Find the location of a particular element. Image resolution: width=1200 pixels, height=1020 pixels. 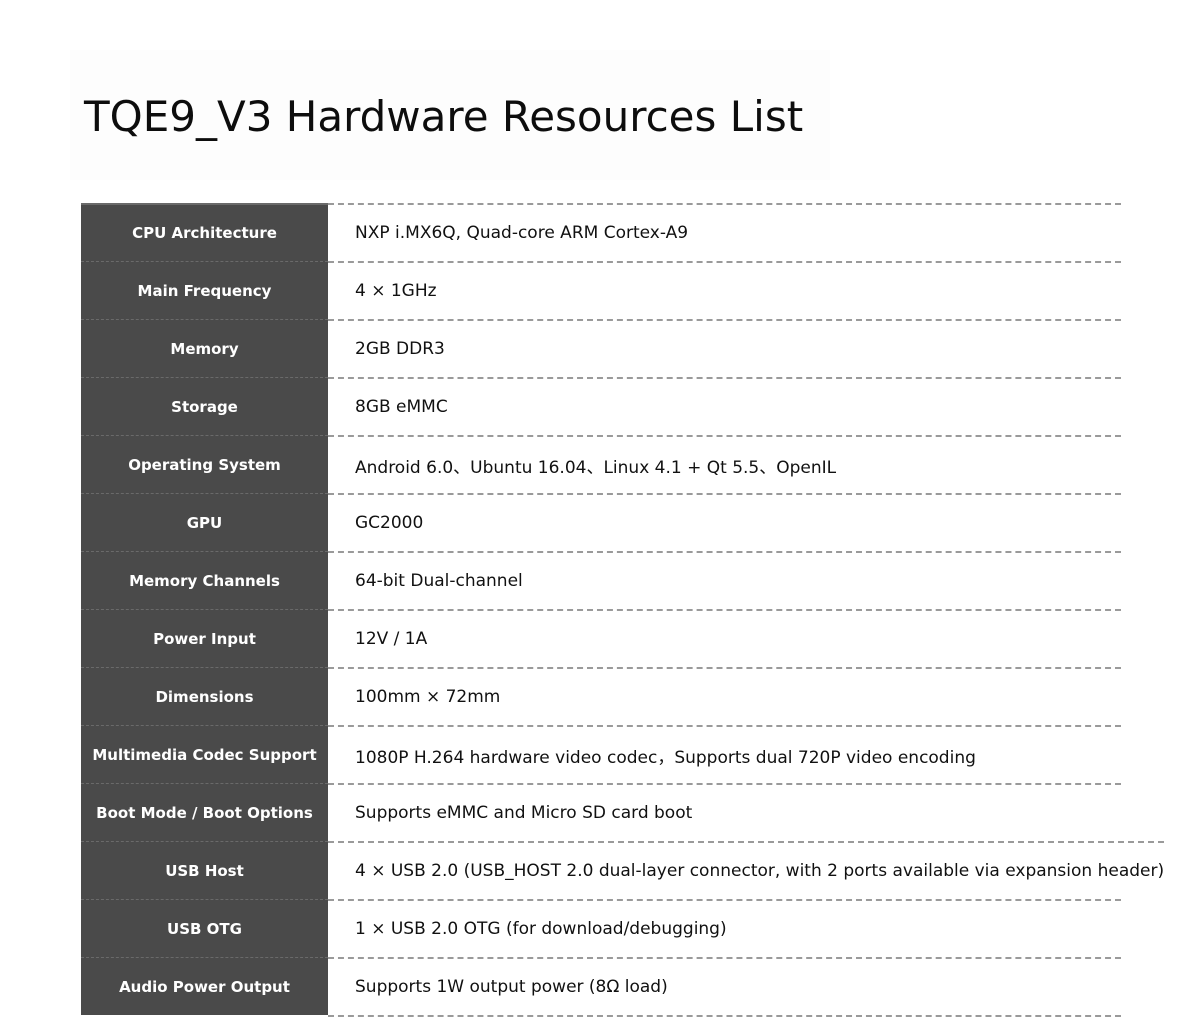

spec-row-main-frequency: Main Frequency 4 × 1GHz is located at coordinates (601, 290).